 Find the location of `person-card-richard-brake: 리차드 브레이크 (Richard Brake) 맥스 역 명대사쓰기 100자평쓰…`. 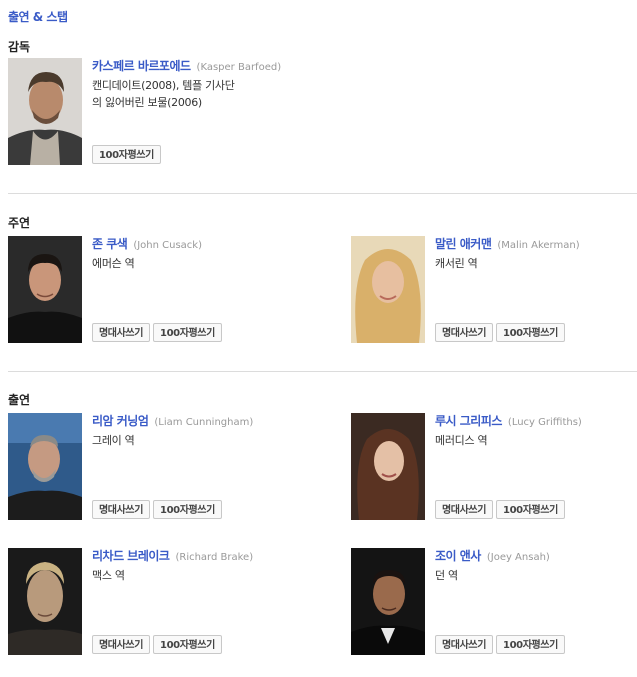

person-card-richard-brake: 리차드 브레이크 (Richard Brake) 맥스 역 명대사쓰기 100자평쓰… is located at coordinates (153, 603).